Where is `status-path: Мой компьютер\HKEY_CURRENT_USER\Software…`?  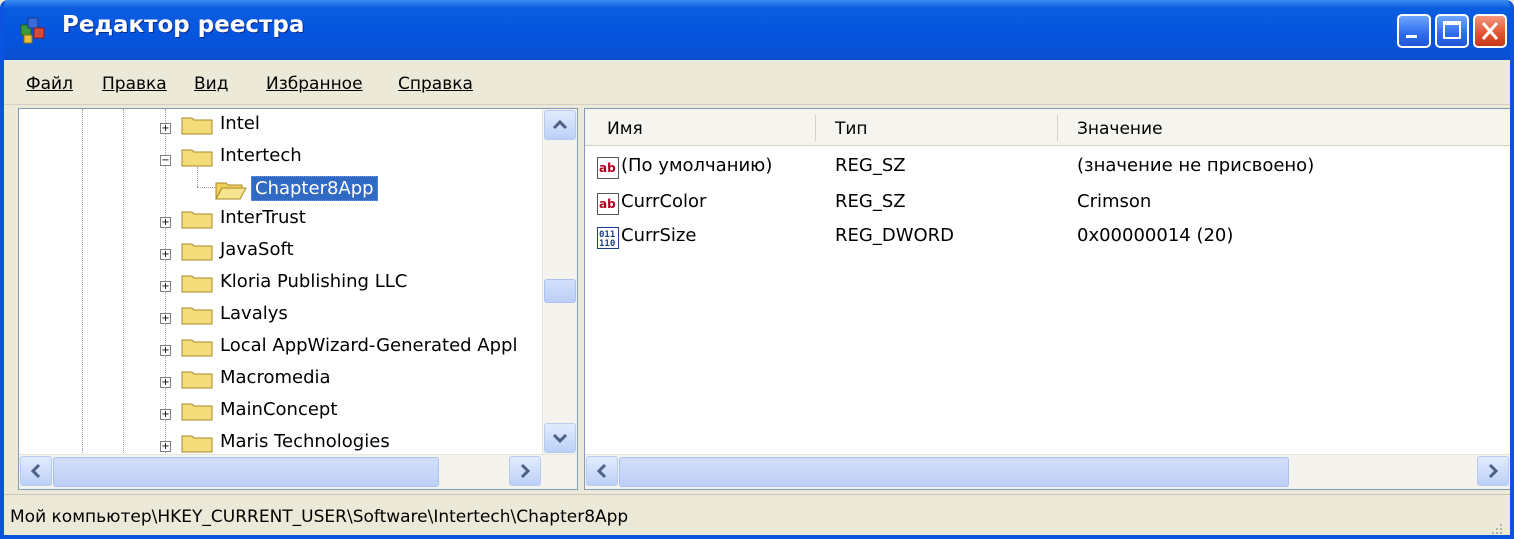
status-path: Мой компьютер\HKEY_CURRENT_USER\Software… is located at coordinates (319, 517).